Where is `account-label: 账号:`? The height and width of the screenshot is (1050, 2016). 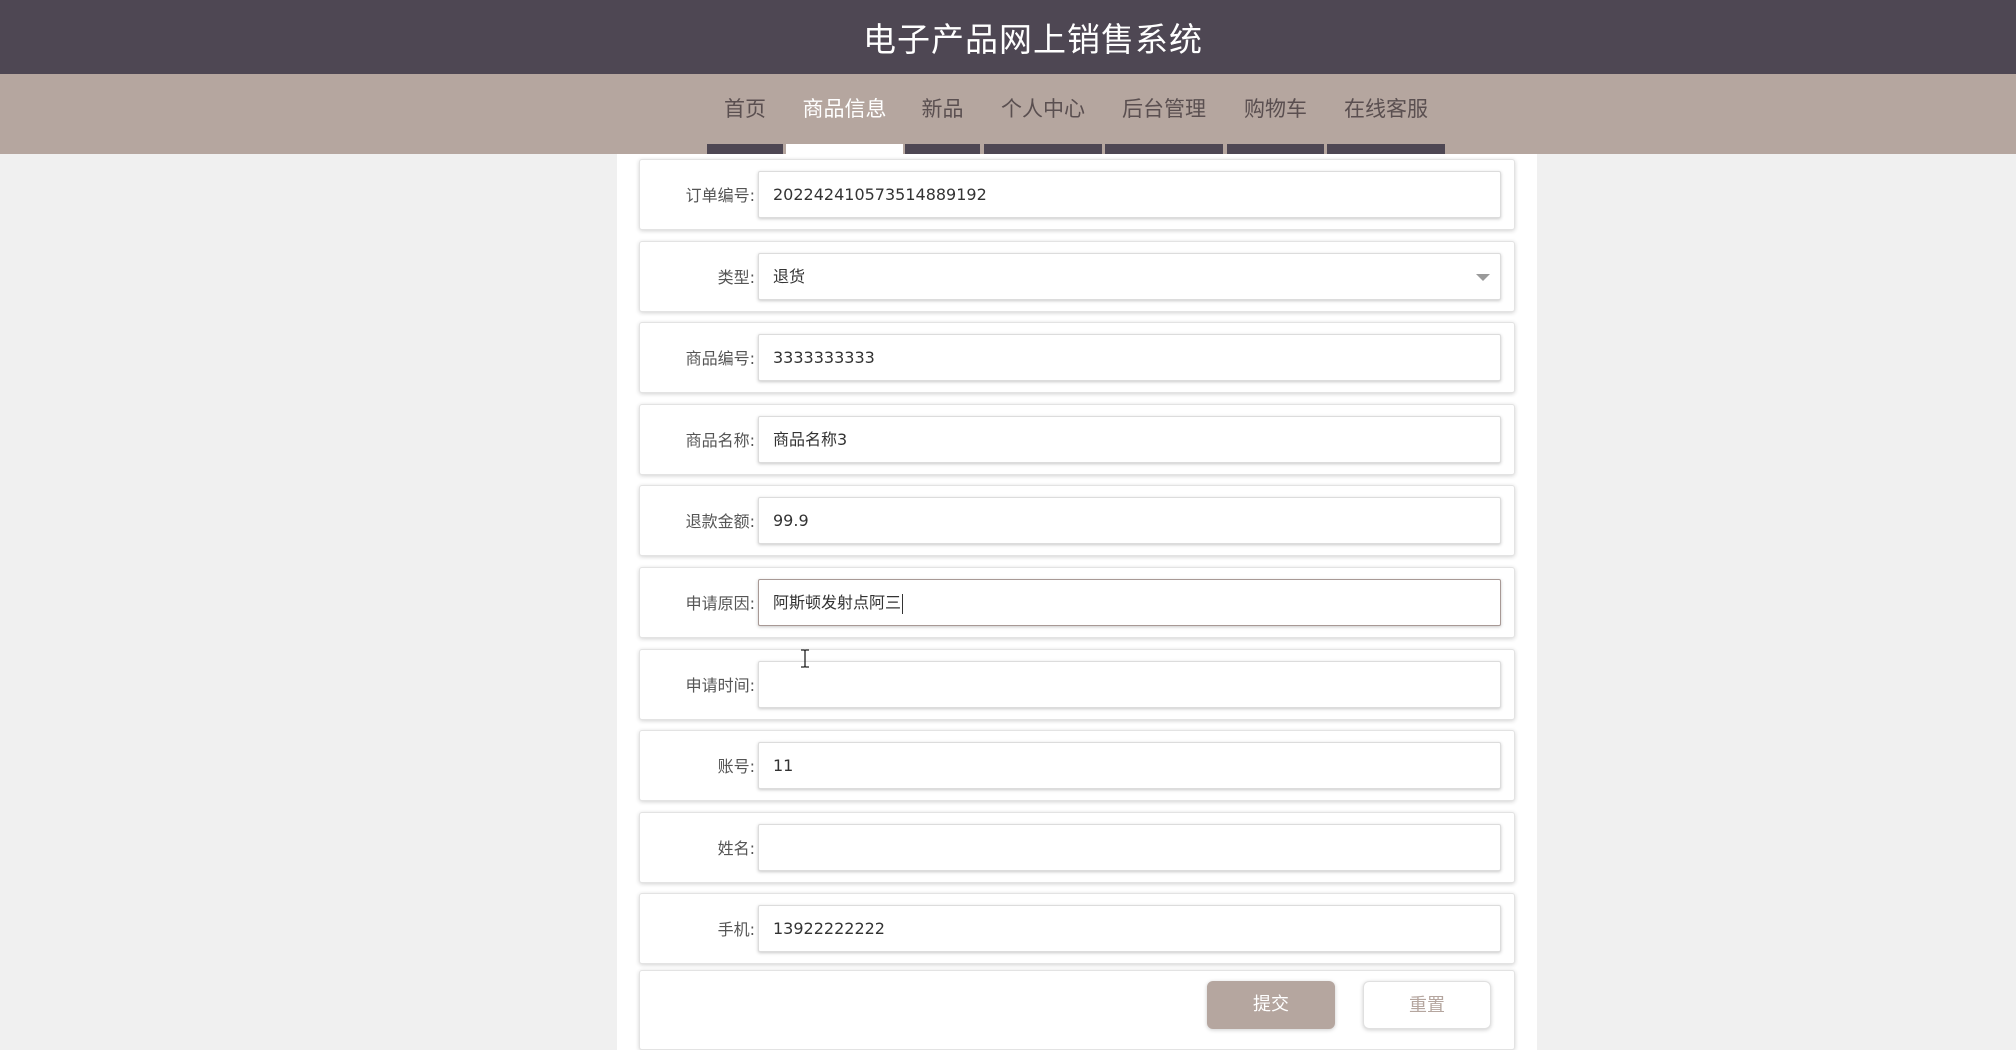 account-label: 账号: is located at coordinates (736, 766).